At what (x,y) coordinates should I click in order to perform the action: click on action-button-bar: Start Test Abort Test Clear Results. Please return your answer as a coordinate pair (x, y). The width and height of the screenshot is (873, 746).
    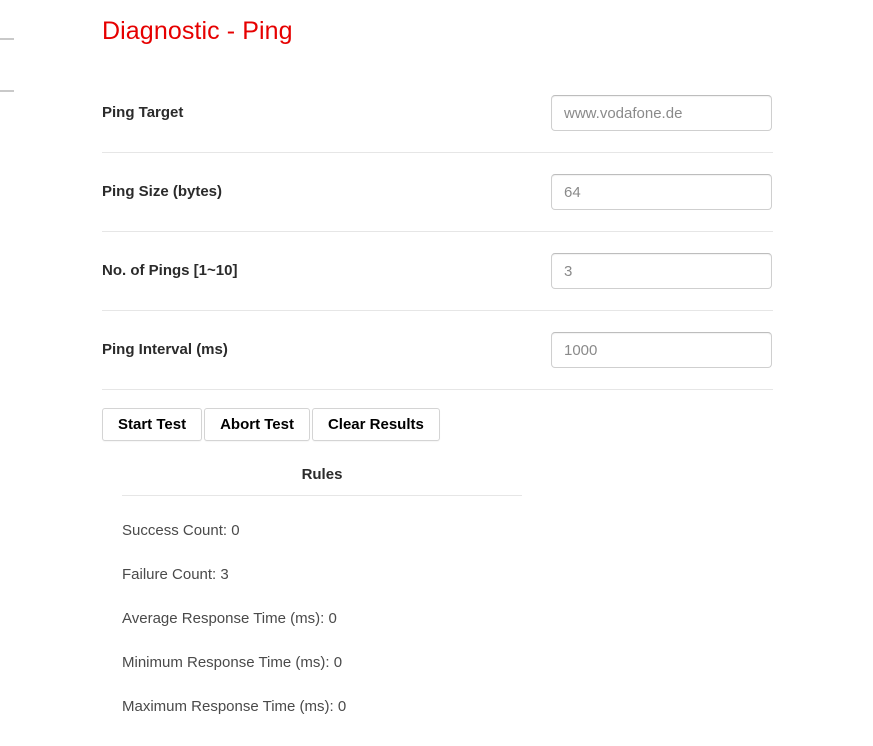
    Looking at the image, I should click on (437, 424).